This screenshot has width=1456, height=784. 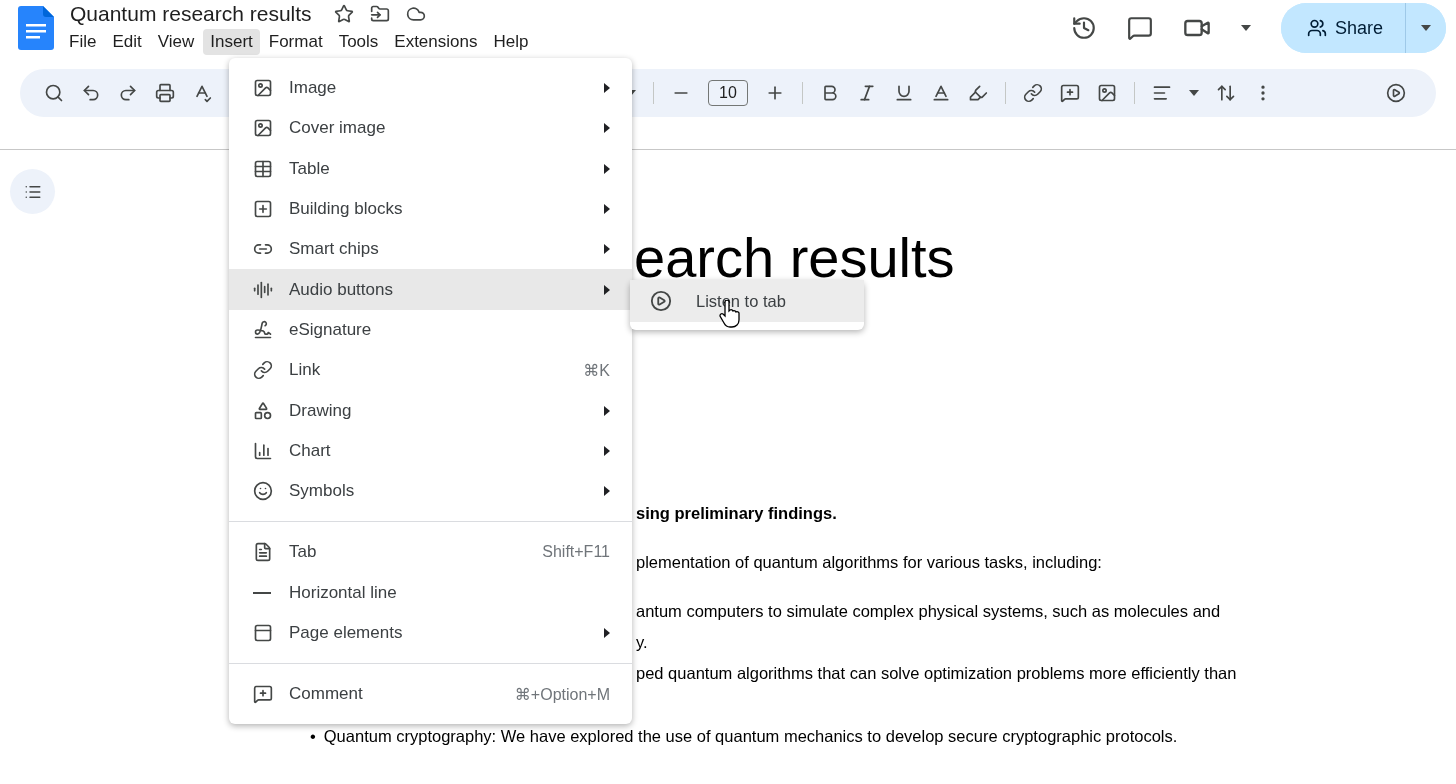 What do you see at coordinates (310, 450) in the screenshot?
I see `menu-item-label: Chart` at bounding box center [310, 450].